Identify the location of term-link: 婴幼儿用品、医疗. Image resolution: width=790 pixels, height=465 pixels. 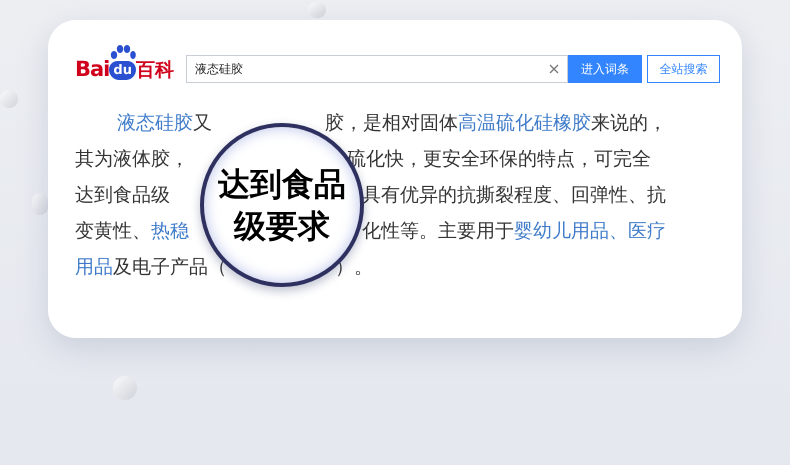
(590, 231).